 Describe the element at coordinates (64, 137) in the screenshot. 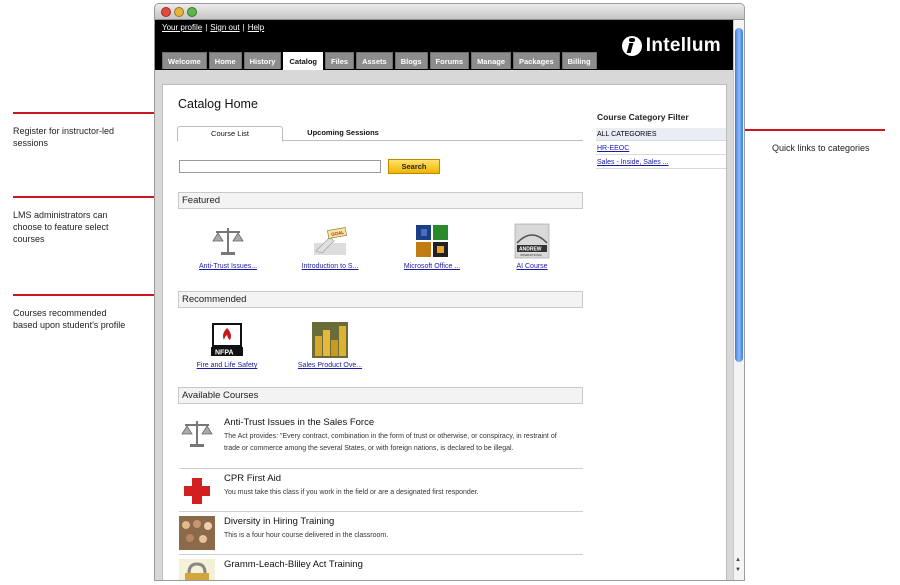

I see `annotation-register: Register for instructor-led sessions` at that location.